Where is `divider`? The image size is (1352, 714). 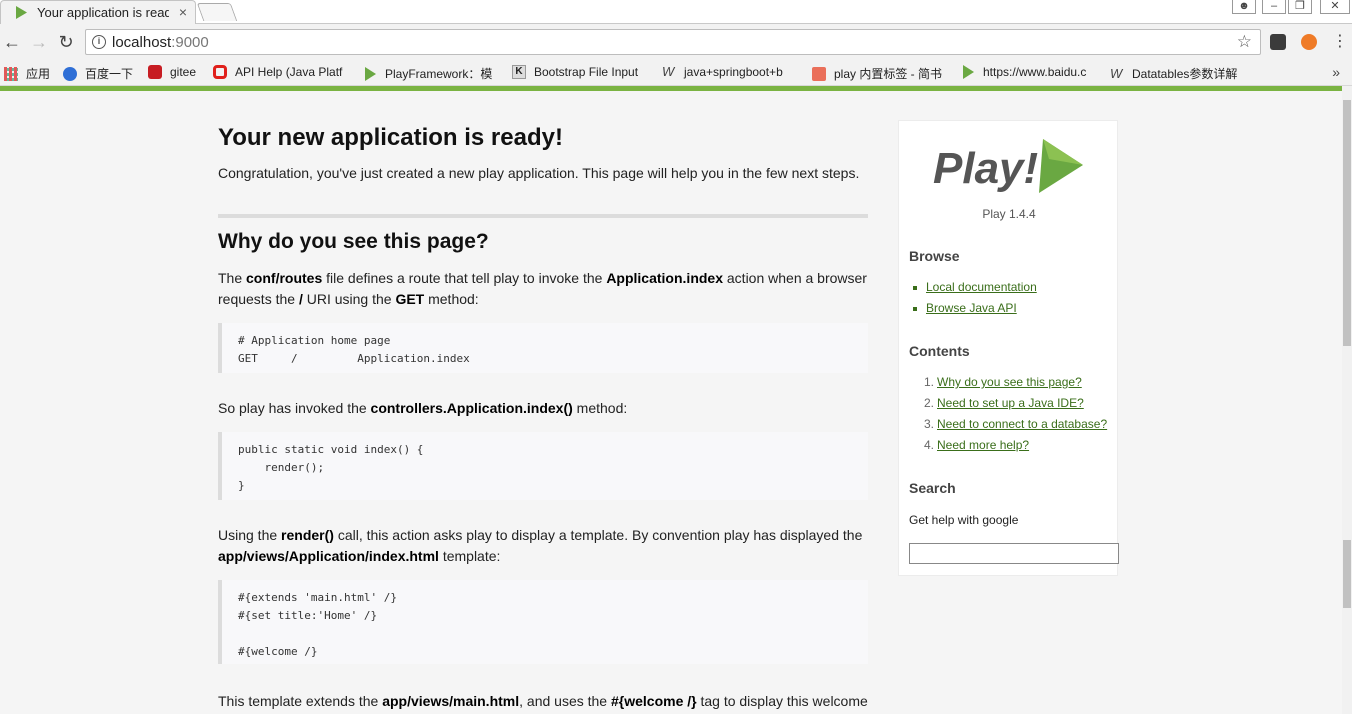 divider is located at coordinates (543, 216).